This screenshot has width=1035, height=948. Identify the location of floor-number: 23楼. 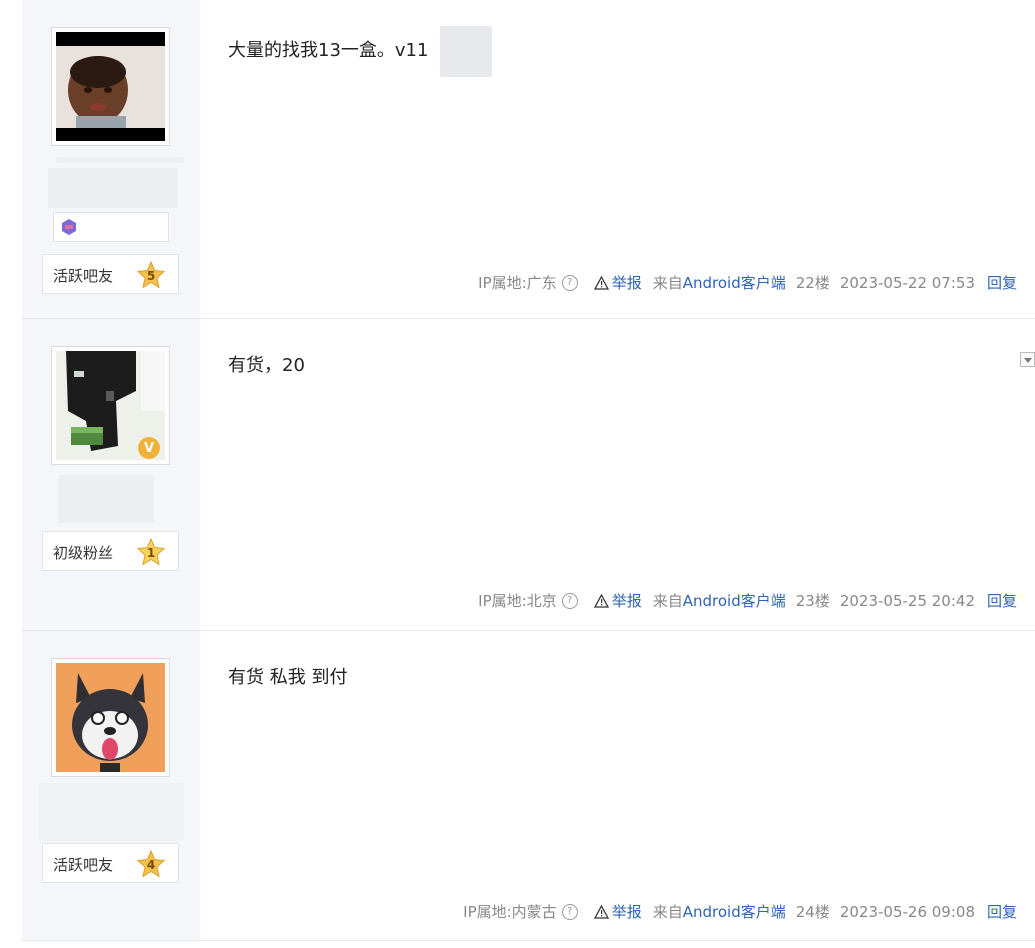
(812, 601).